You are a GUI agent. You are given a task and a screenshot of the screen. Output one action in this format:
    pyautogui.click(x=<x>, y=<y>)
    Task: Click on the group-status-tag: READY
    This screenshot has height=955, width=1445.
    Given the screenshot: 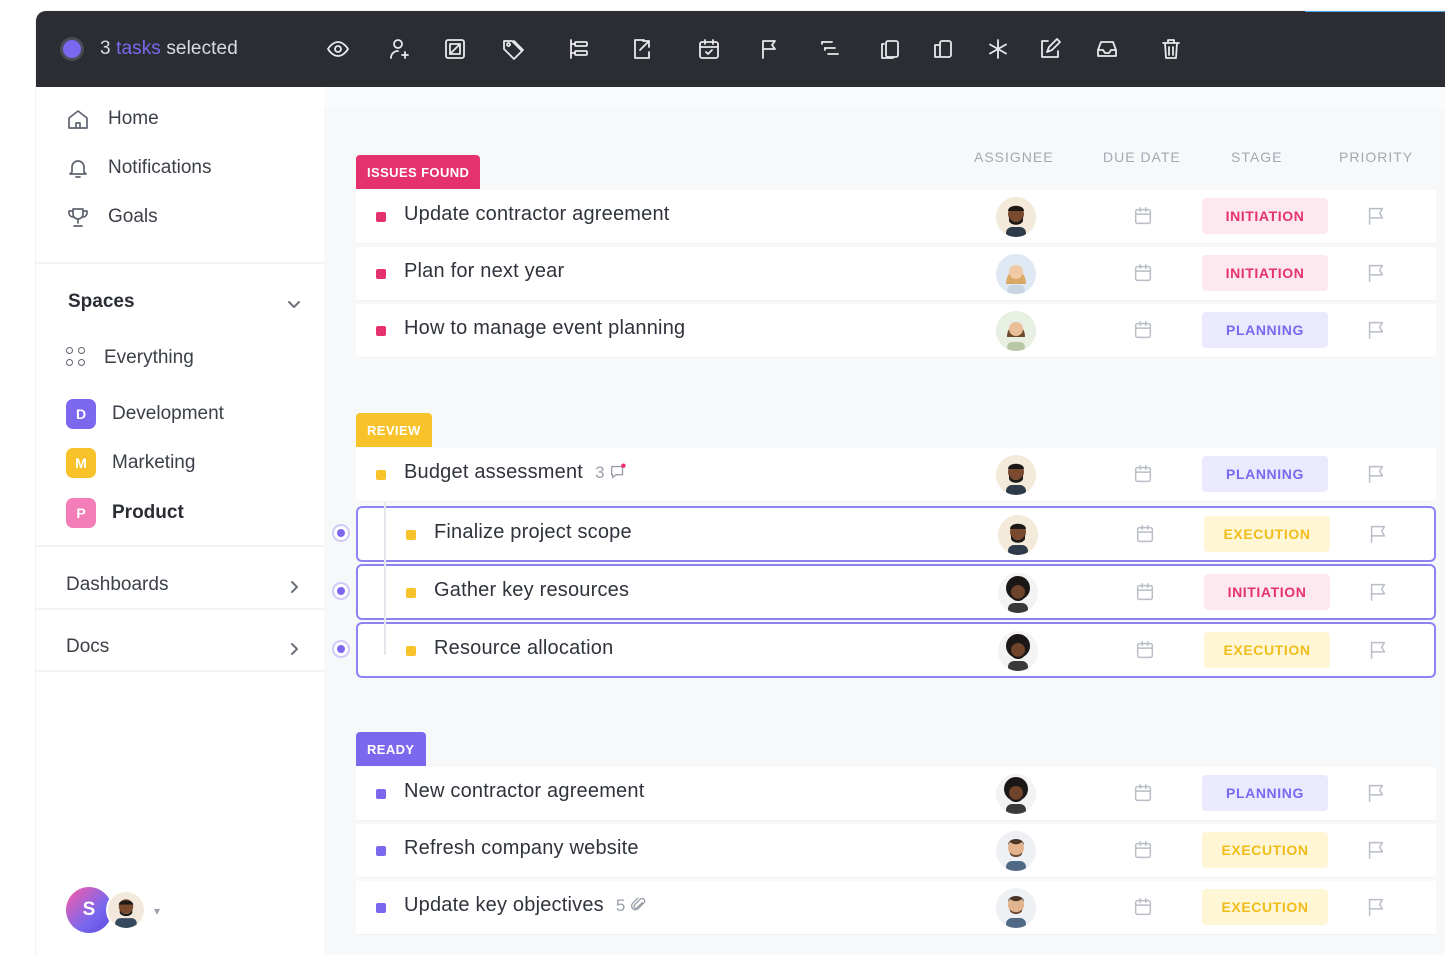 What is the action you would take?
    pyautogui.click(x=391, y=749)
    